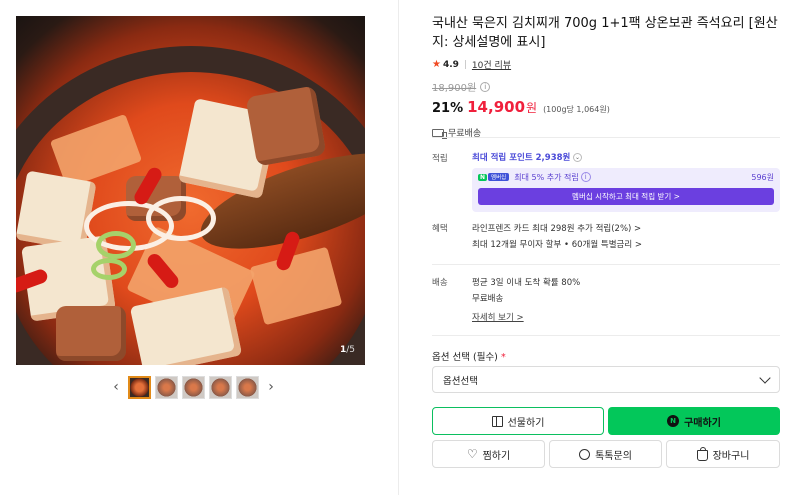 The width and height of the screenshot is (800, 495). I want to click on membership-extra-points: 최대 5% 추가 적립, so click(546, 177).